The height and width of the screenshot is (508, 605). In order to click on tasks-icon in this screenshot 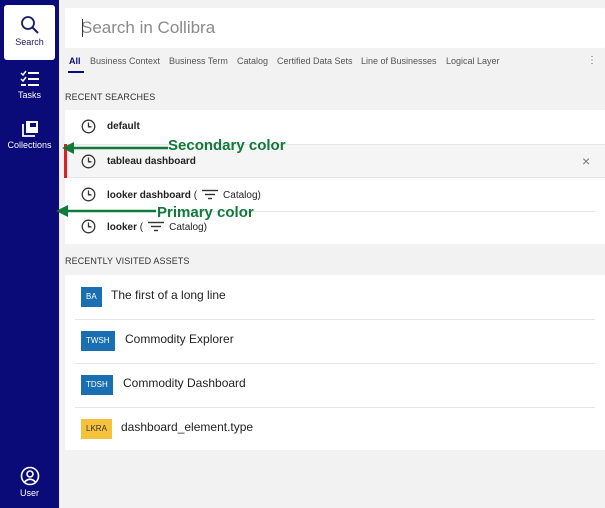, I will do `click(29, 78)`.